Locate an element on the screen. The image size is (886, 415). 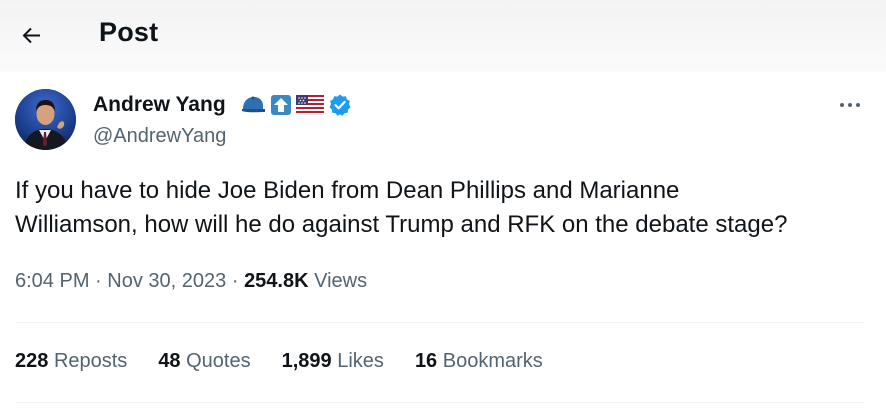
stat-reposts: 228 Reposts is located at coordinates (71, 361).